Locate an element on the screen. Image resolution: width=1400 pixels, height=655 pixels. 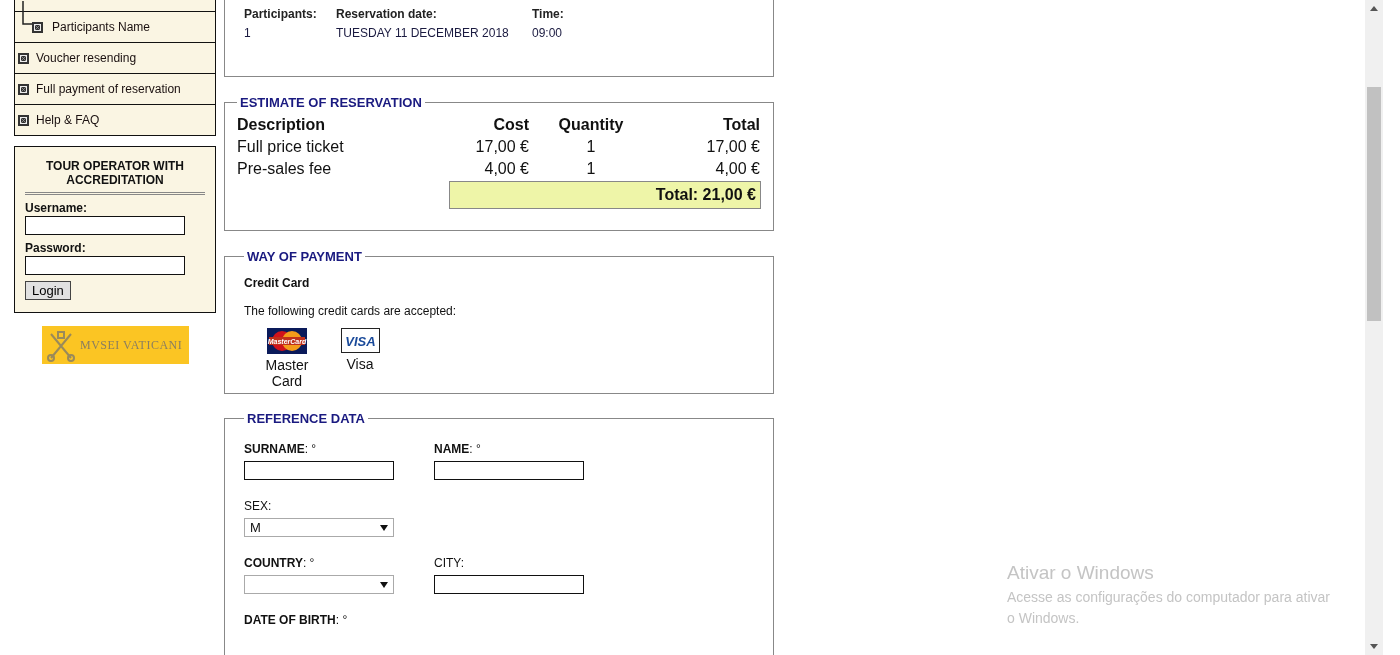
column-header: Description is located at coordinates (281, 124).